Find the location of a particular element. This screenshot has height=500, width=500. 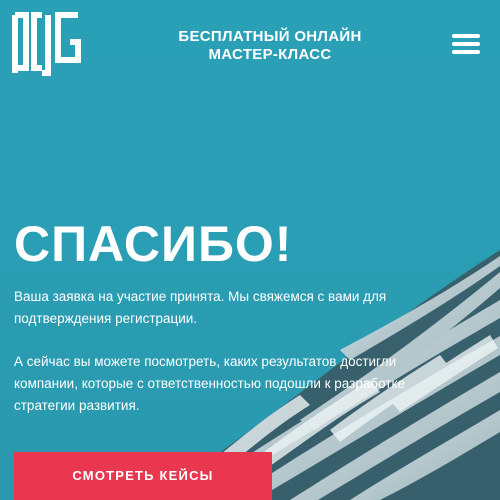

view-cases-button: СМОТРЕТЬ КЕЙСЫ is located at coordinates (143, 476).